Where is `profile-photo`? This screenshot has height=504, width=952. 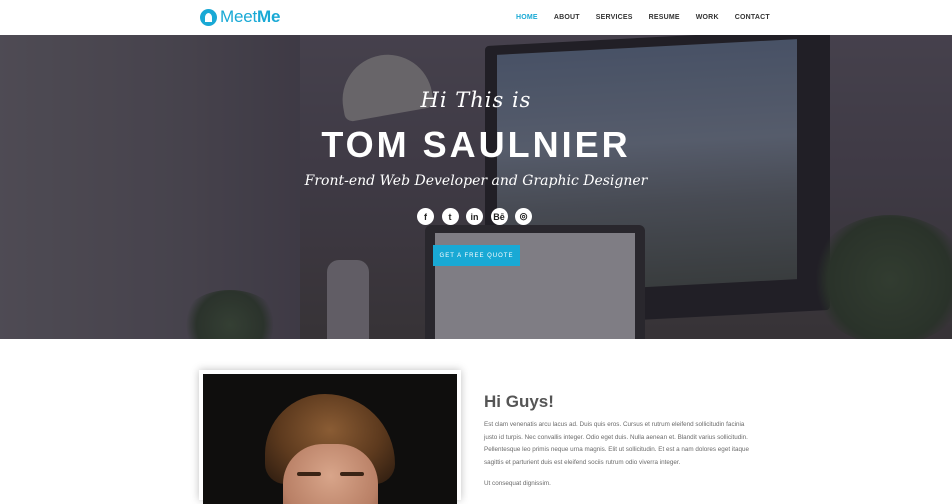 profile-photo is located at coordinates (330, 439).